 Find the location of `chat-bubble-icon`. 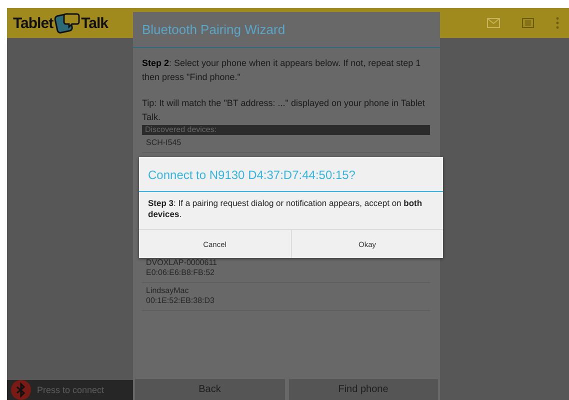

chat-bubble-icon is located at coordinates (67, 23).